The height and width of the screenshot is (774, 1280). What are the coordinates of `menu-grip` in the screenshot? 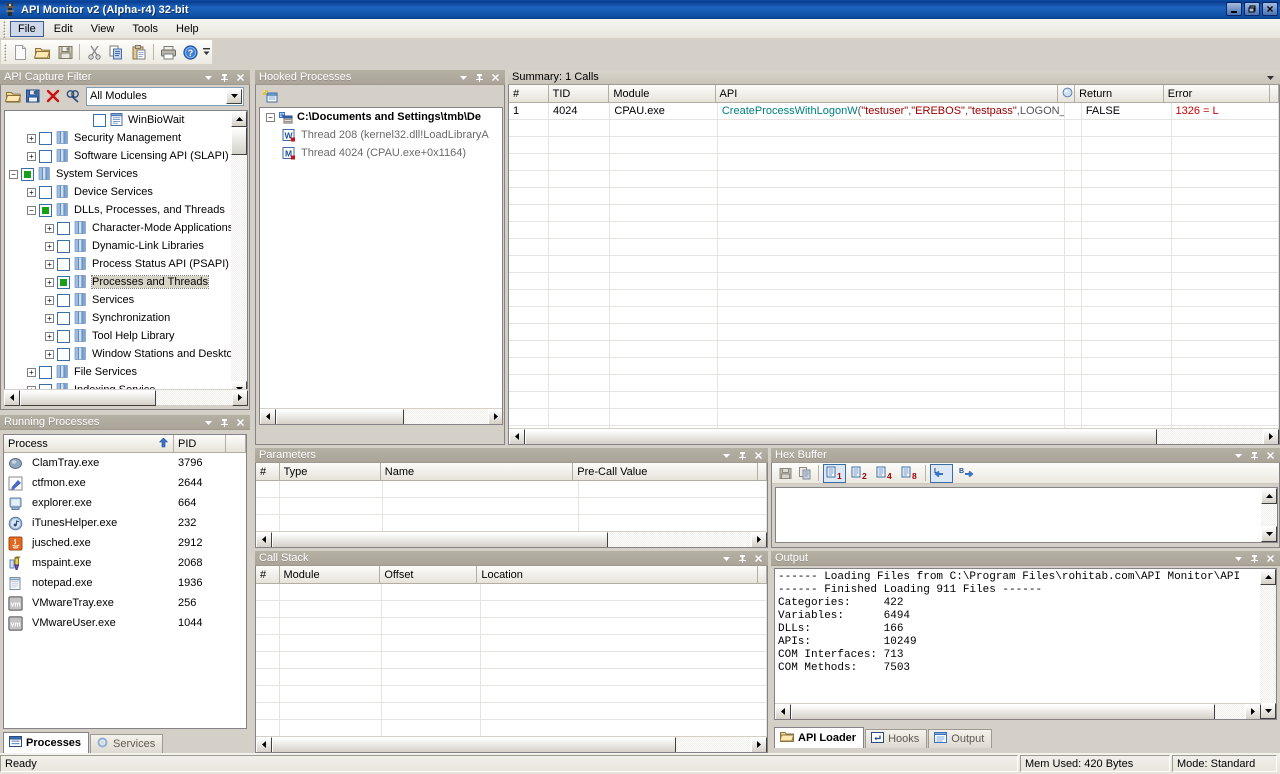 It's located at (5, 28).